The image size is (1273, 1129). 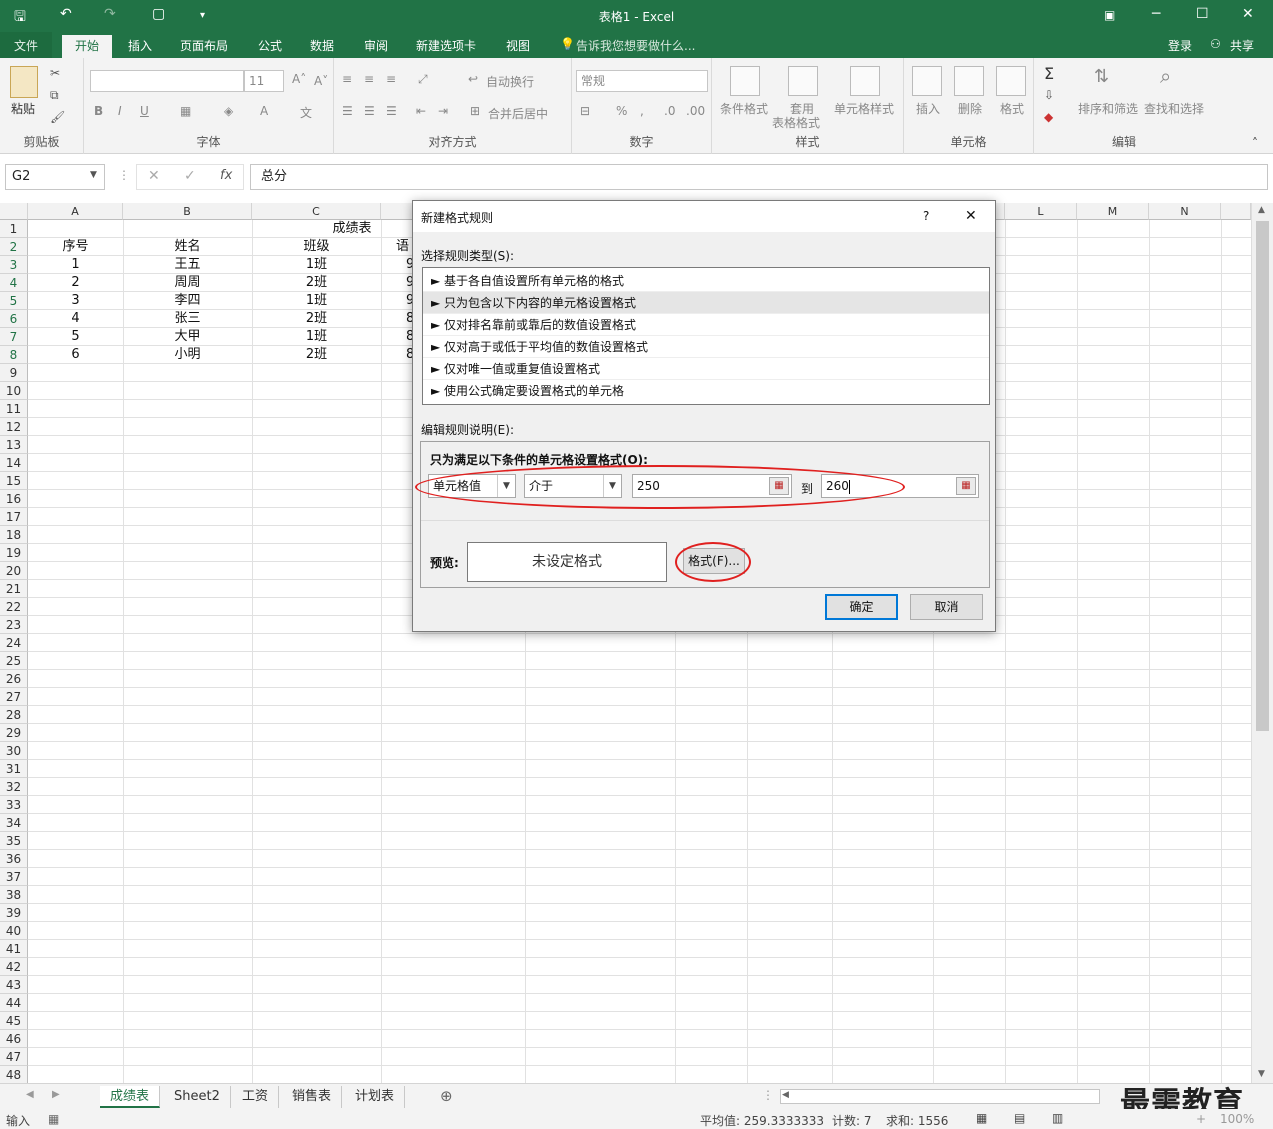 What do you see at coordinates (14, 553) in the screenshot?
I see `row-header: 19` at bounding box center [14, 553].